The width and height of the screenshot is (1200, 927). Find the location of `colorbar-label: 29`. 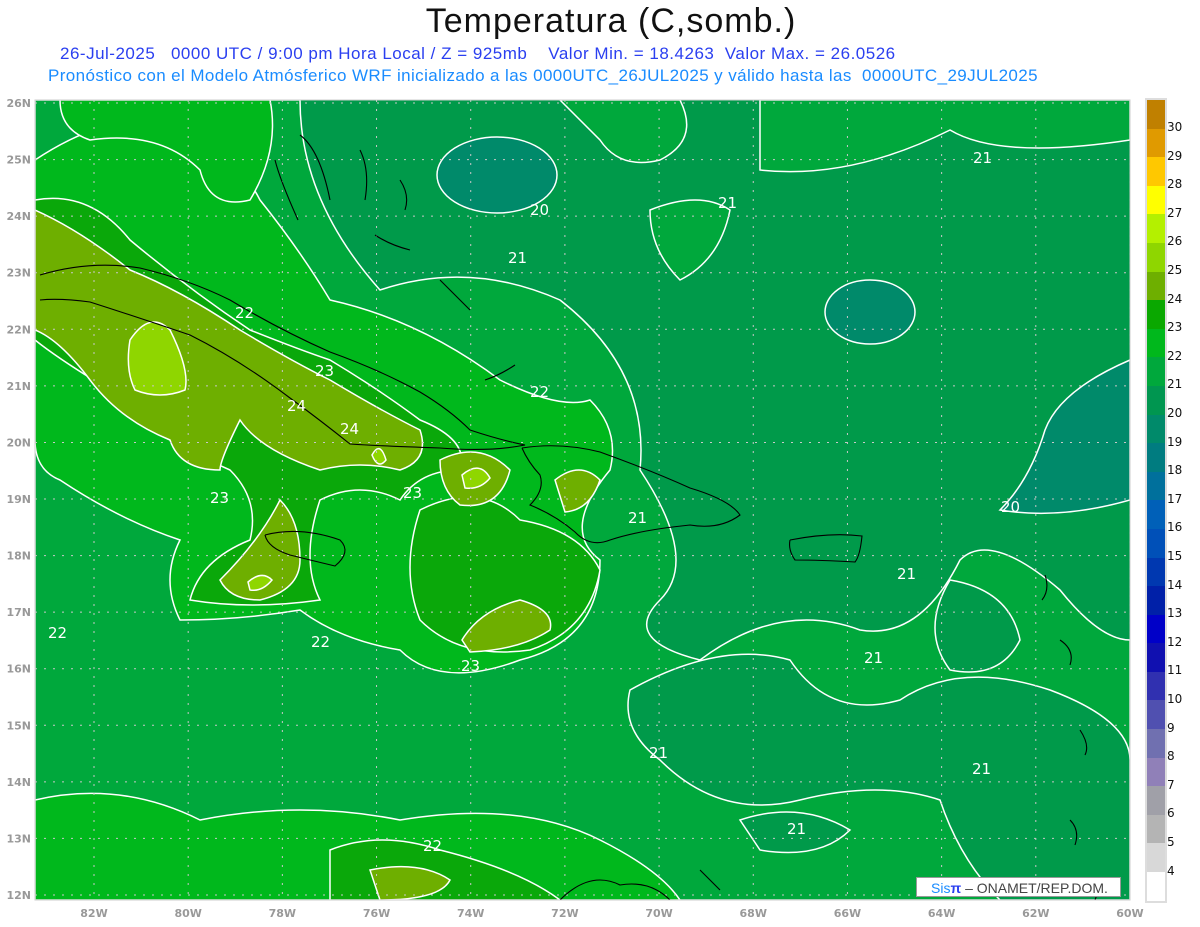

colorbar-label: 29 is located at coordinates (1175, 155).